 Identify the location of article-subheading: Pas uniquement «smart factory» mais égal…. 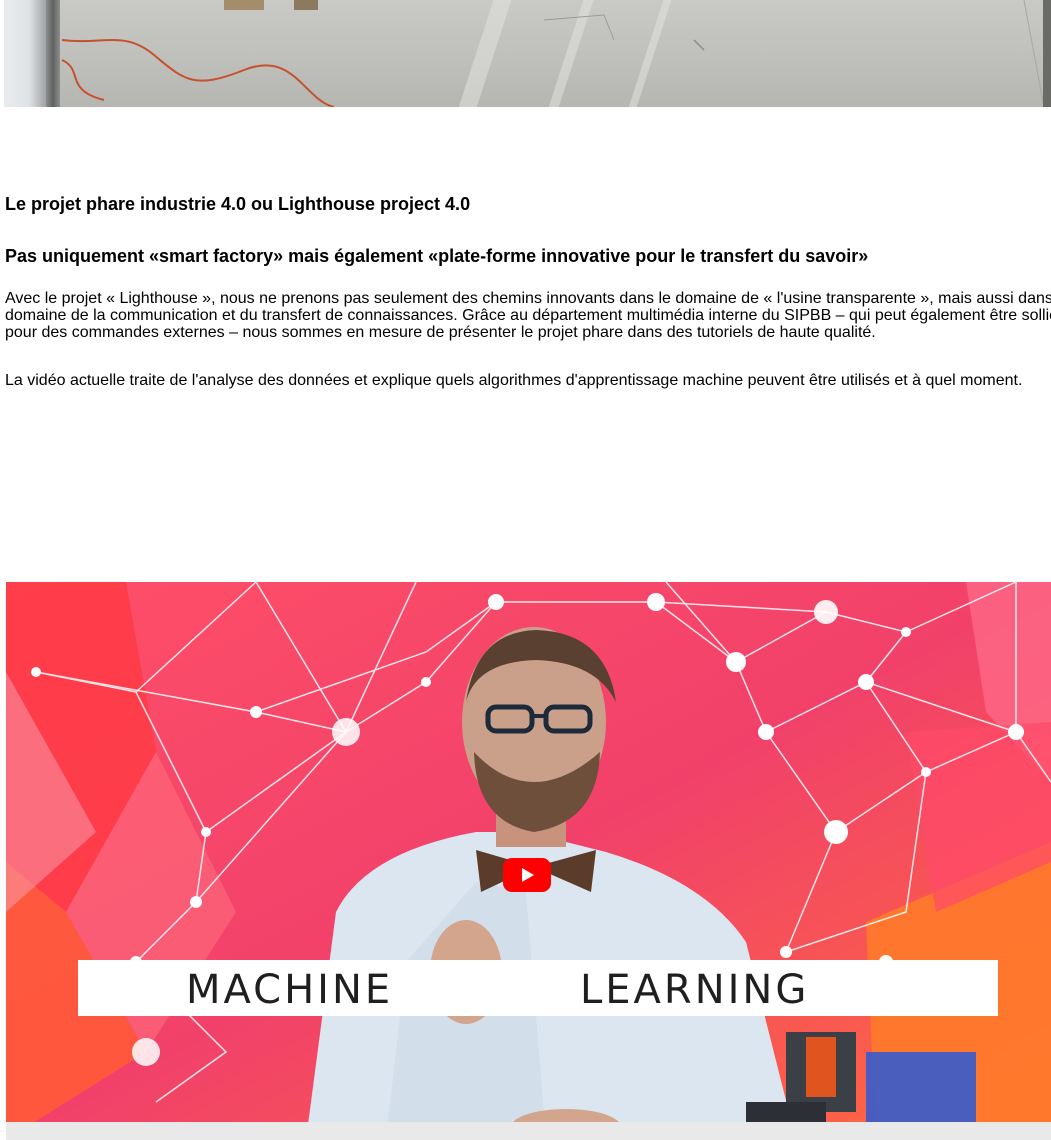
(437, 256).